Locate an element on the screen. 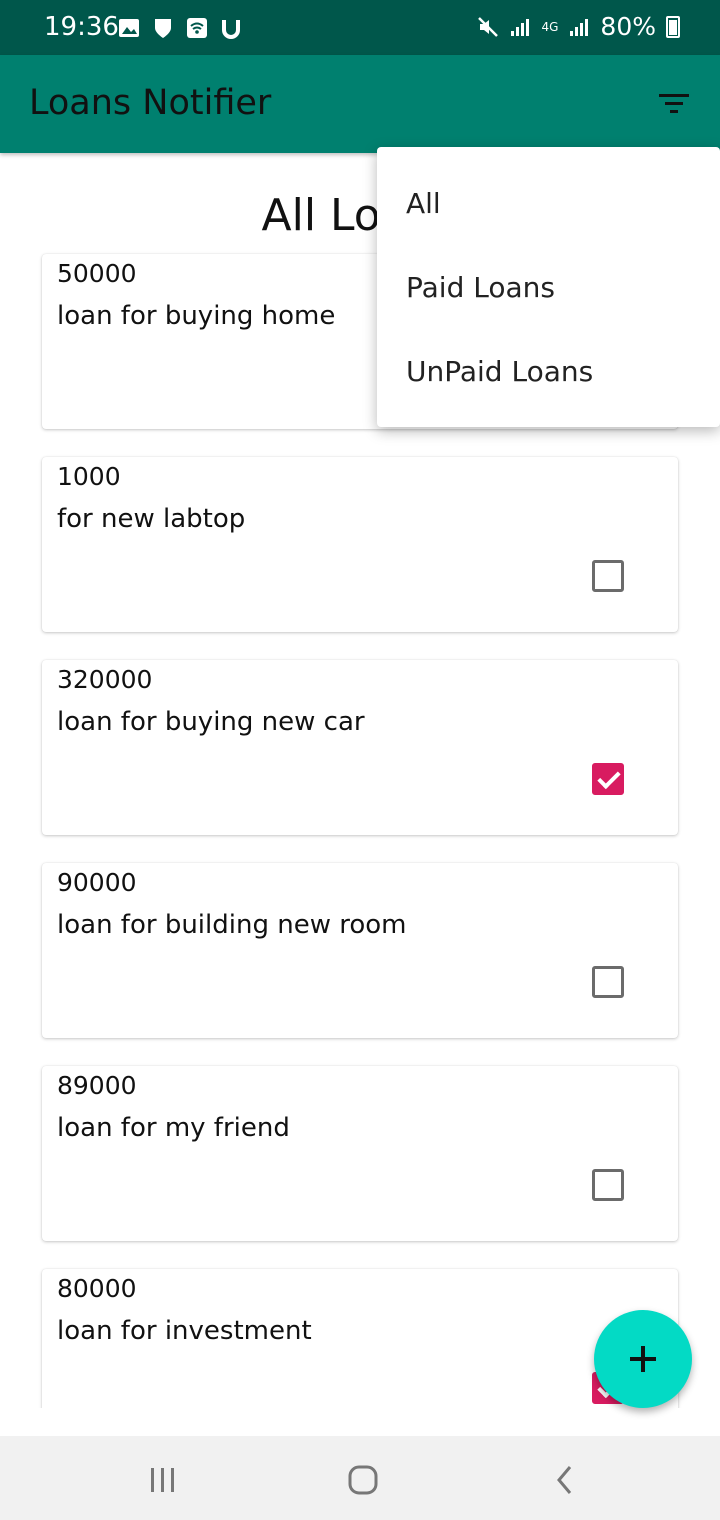 The height and width of the screenshot is (1520, 720). loan-card: 90000 loan for building new room is located at coordinates (360, 950).